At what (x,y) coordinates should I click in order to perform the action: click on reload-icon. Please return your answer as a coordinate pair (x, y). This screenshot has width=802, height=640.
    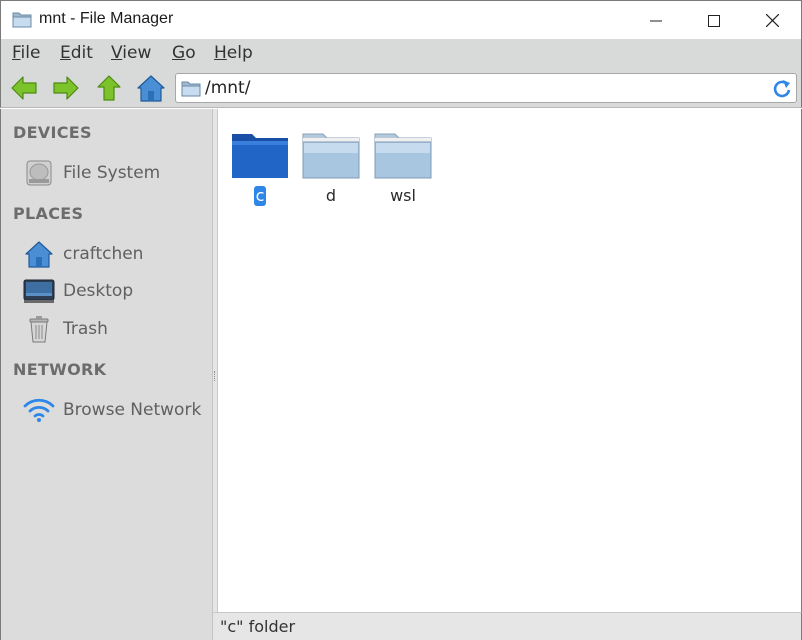
    Looking at the image, I should click on (782, 89).